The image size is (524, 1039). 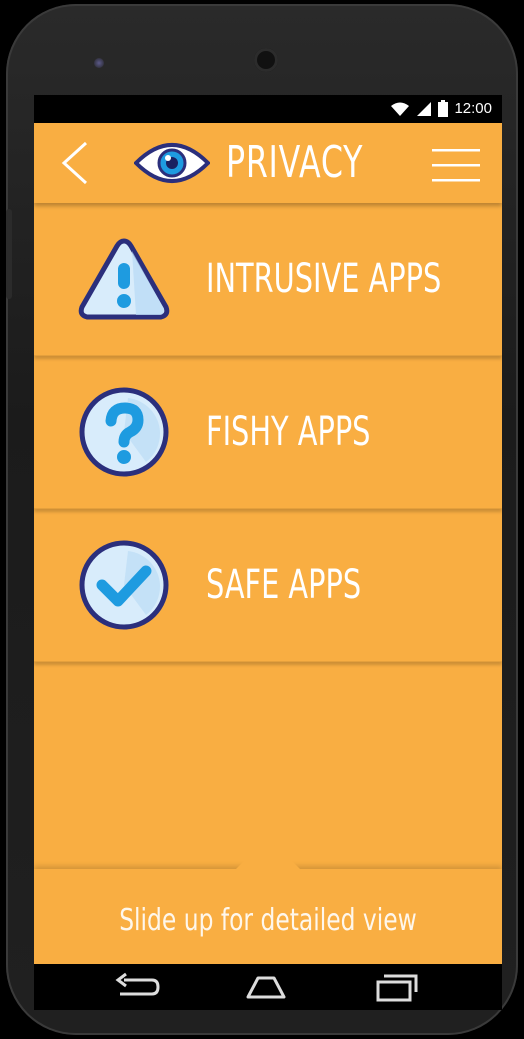 I want to click on wifi-icon, so click(x=400, y=109).